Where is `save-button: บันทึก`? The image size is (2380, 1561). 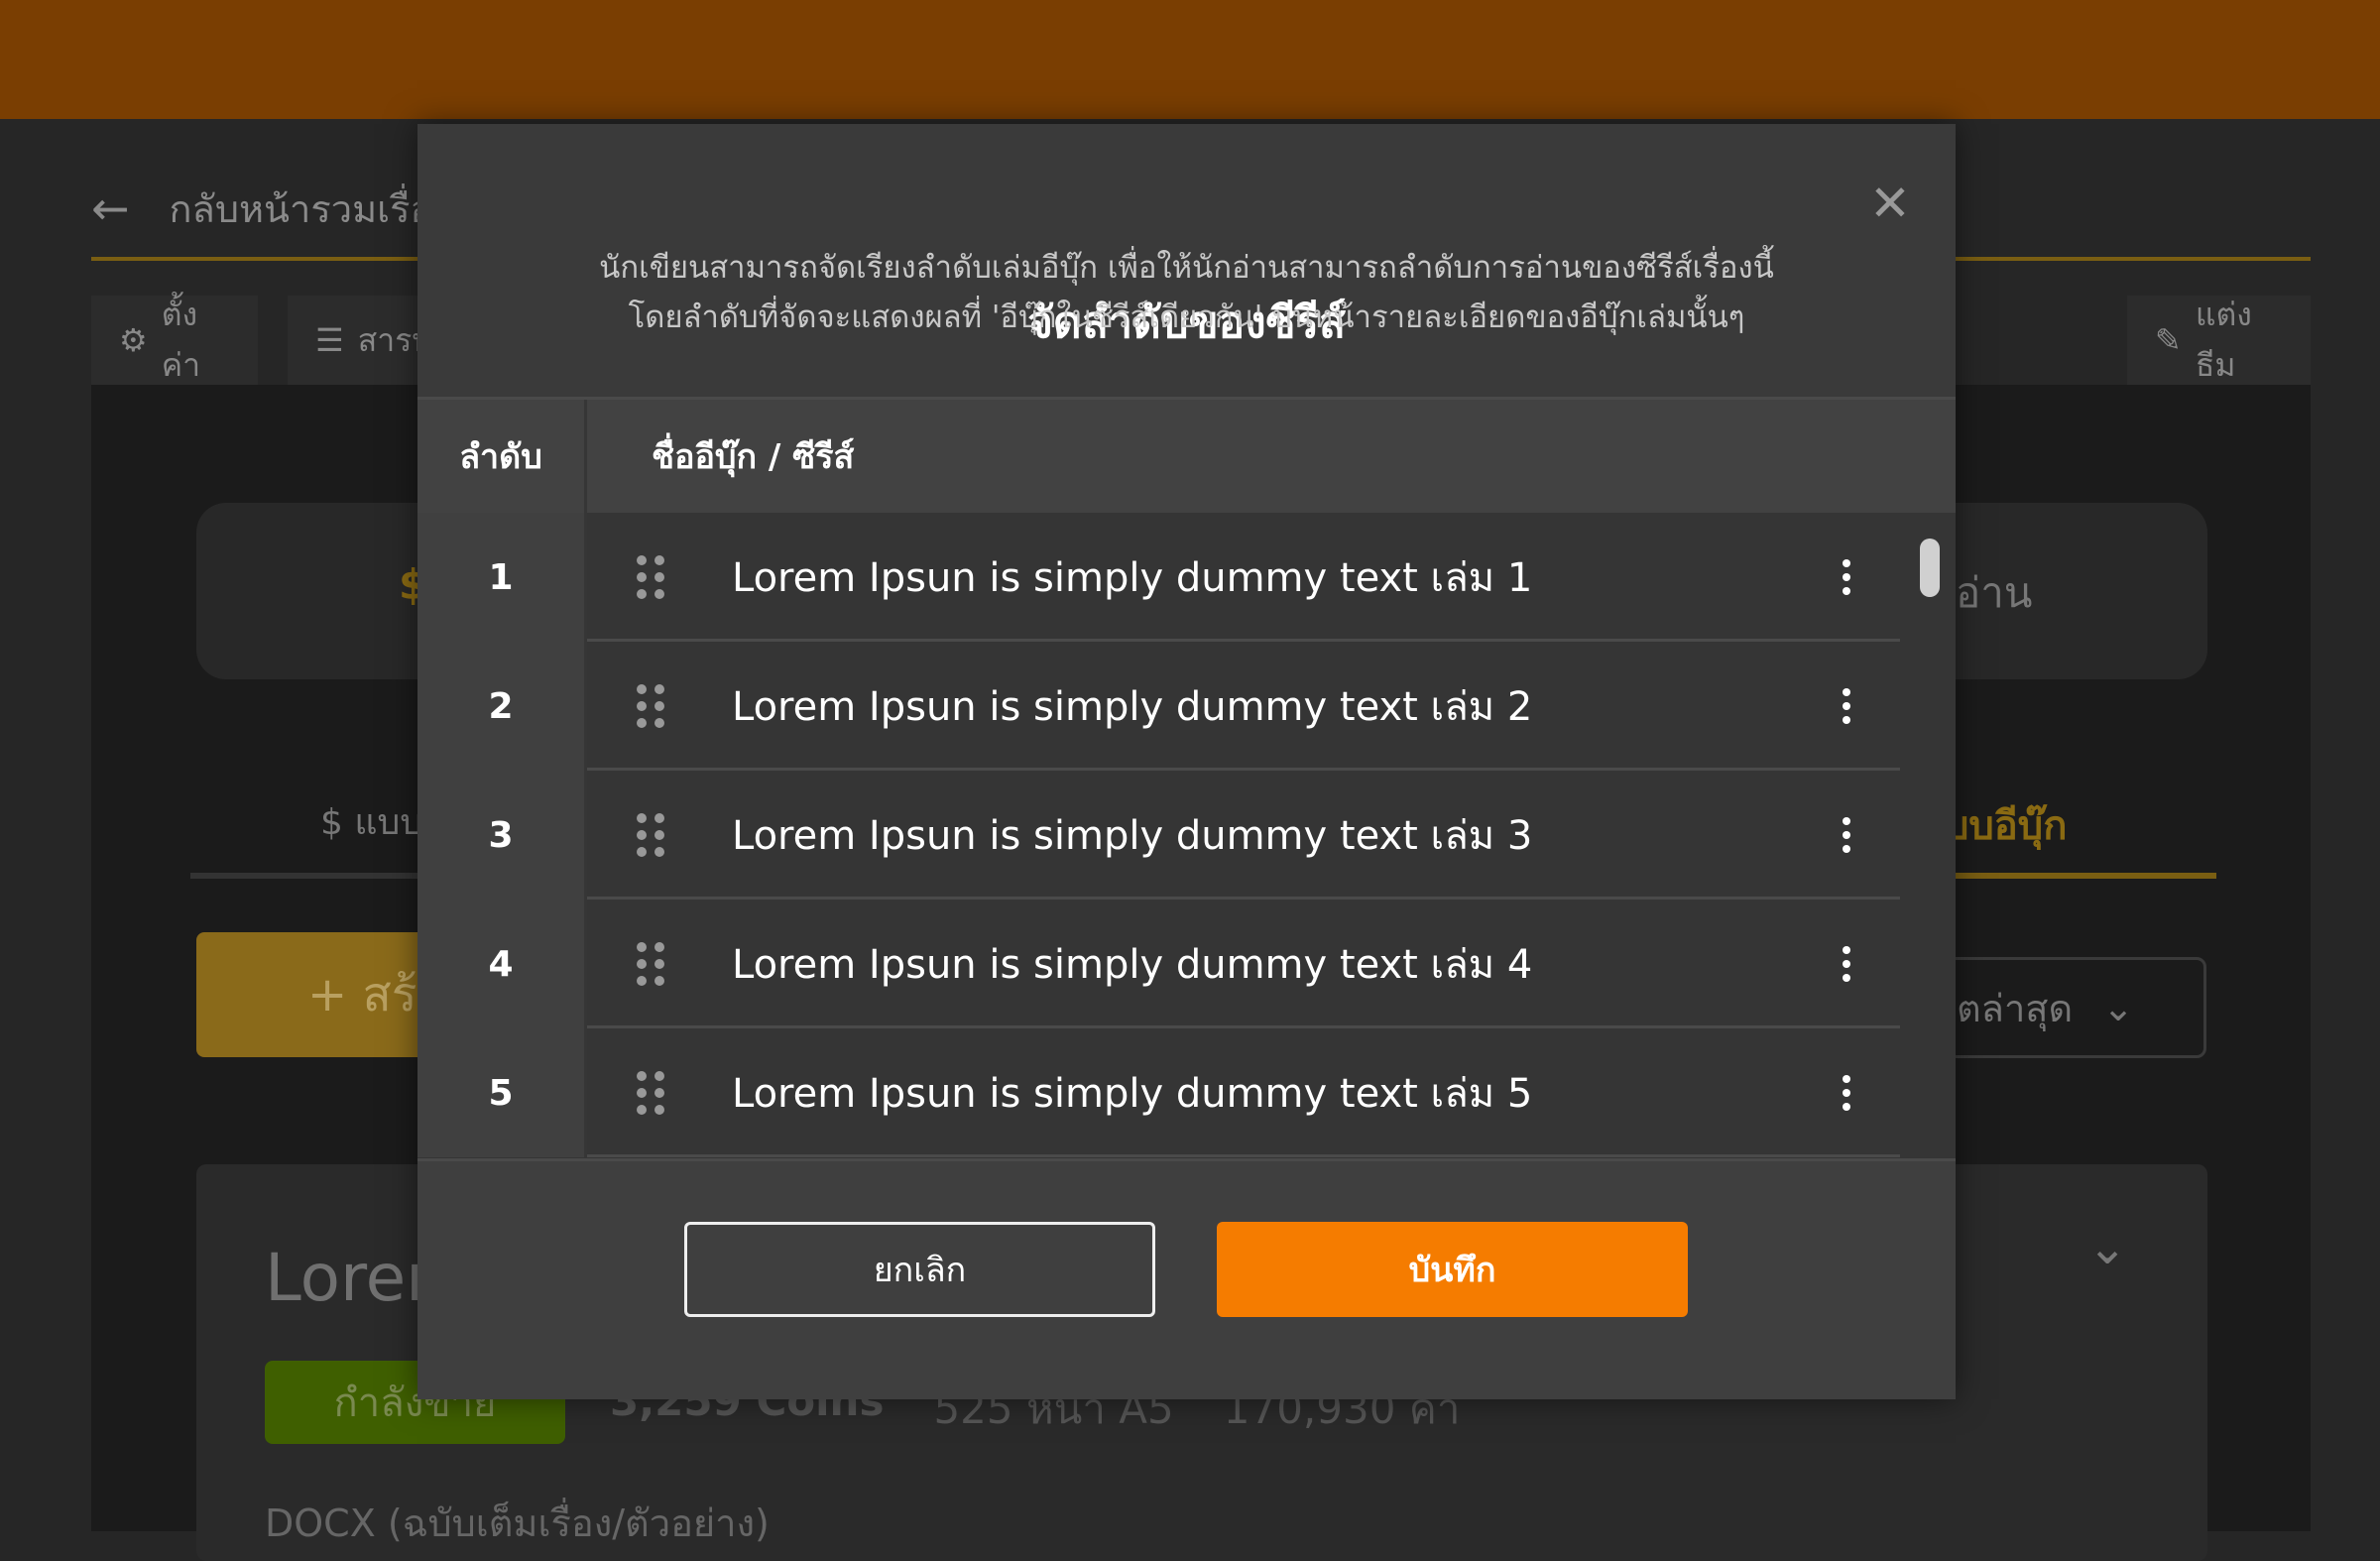 save-button: บันทึก is located at coordinates (1452, 1269).